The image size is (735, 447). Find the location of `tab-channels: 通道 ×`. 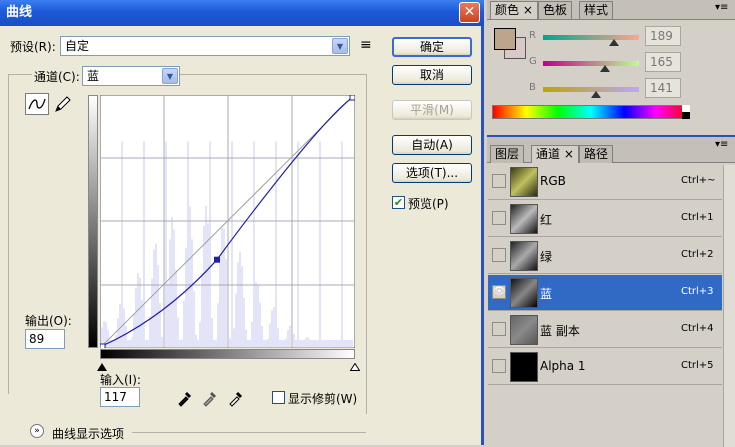

tab-channels: 通道 × is located at coordinates (555, 154).